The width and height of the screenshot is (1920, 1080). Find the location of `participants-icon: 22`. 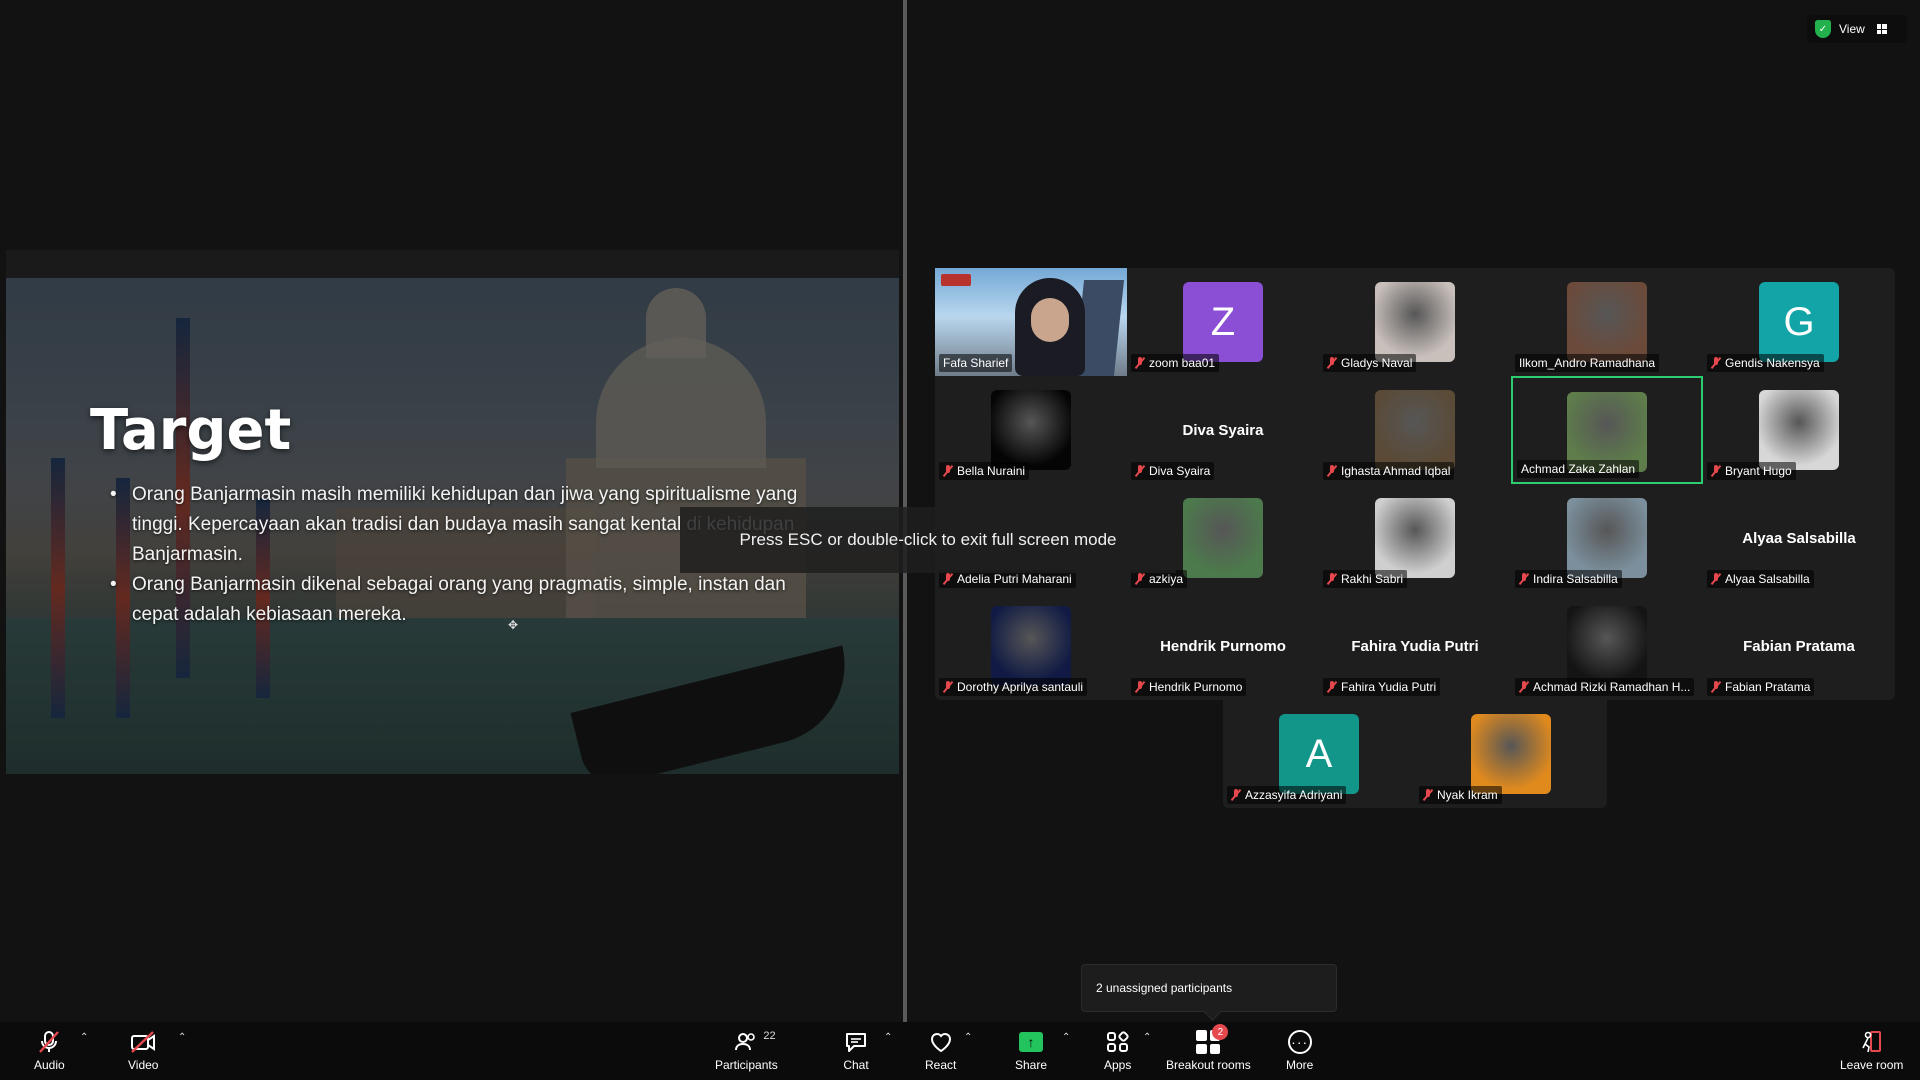

participants-icon: 22 is located at coordinates (754, 1042).